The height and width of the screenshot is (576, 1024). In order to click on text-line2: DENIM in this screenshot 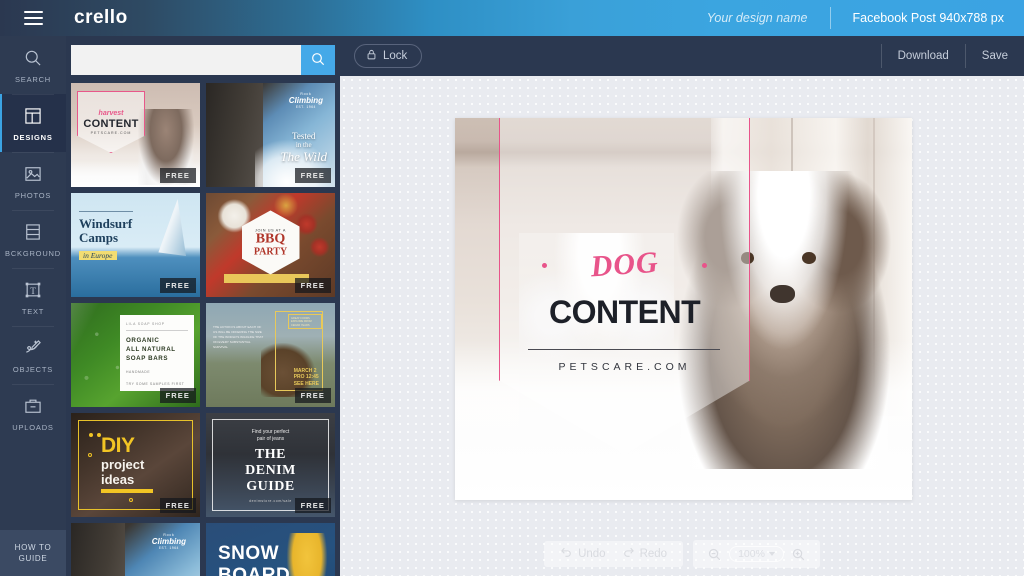, I will do `click(270, 470)`.